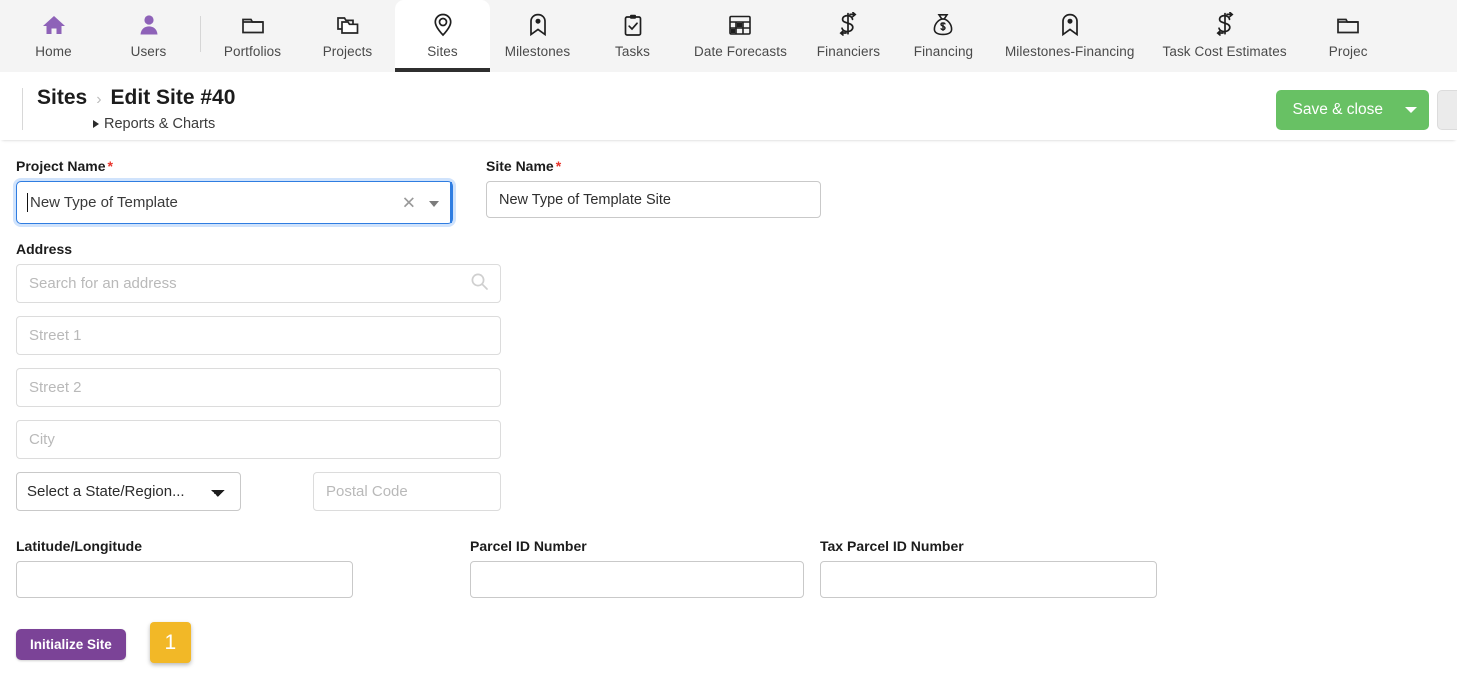 The width and height of the screenshot is (1457, 690). What do you see at coordinates (1069, 51) in the screenshot?
I see `nav-label: Milestones-Financing` at bounding box center [1069, 51].